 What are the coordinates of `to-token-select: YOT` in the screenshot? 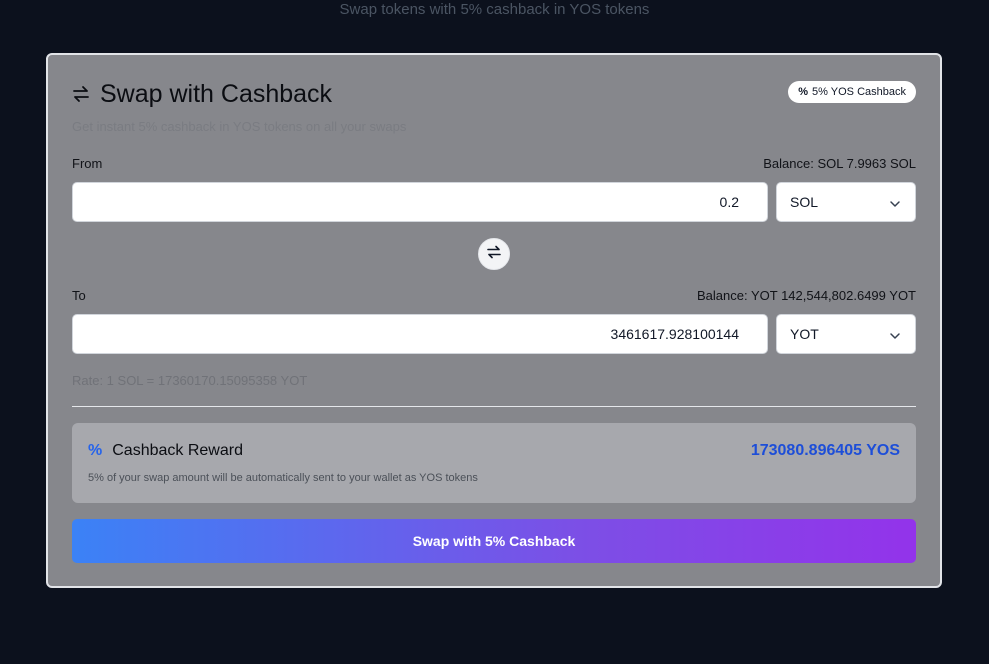 It's located at (846, 334).